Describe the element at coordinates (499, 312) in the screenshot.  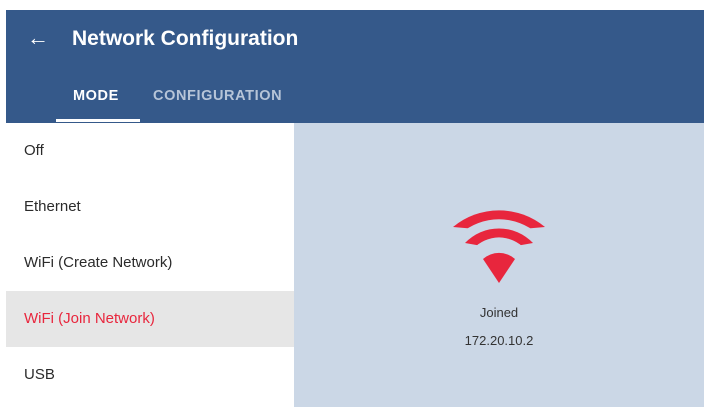
I see `connection-state-text: Joined` at that location.